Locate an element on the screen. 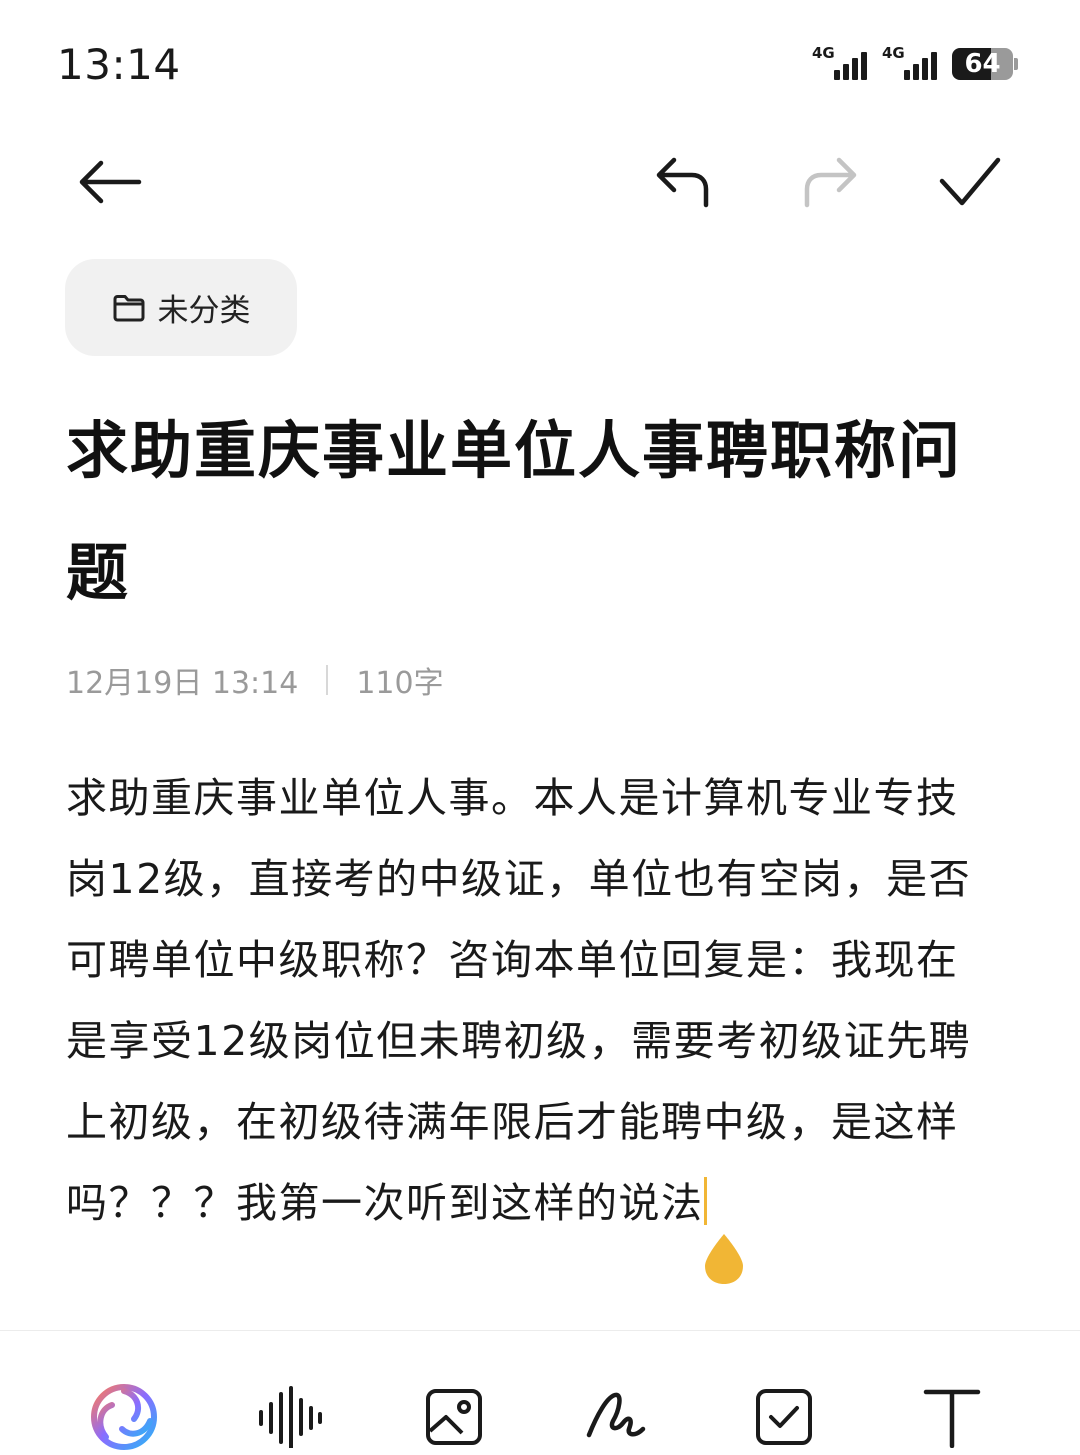 Image resolution: width=1080 pixels, height=1455 pixels. note-date: 12月19日 13:14 is located at coordinates (182, 683).